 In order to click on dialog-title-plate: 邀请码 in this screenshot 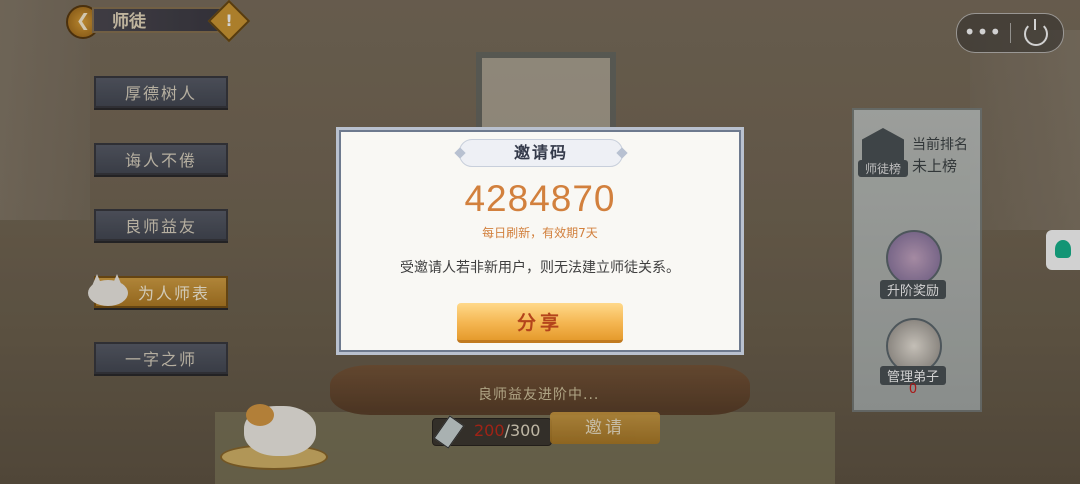, I will do `click(541, 153)`.